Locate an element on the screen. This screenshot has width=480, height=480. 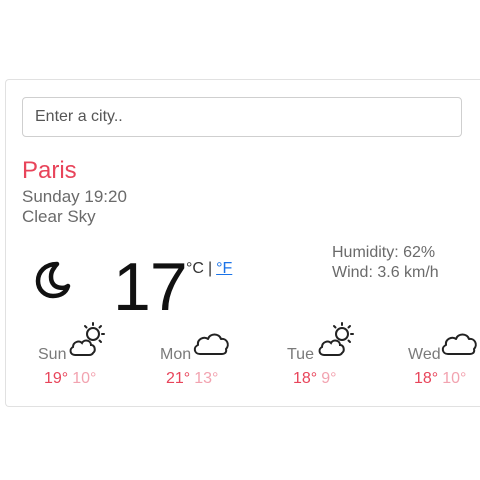
forecast-day-wed: Wed 18° 10° is located at coordinates (444, 357).